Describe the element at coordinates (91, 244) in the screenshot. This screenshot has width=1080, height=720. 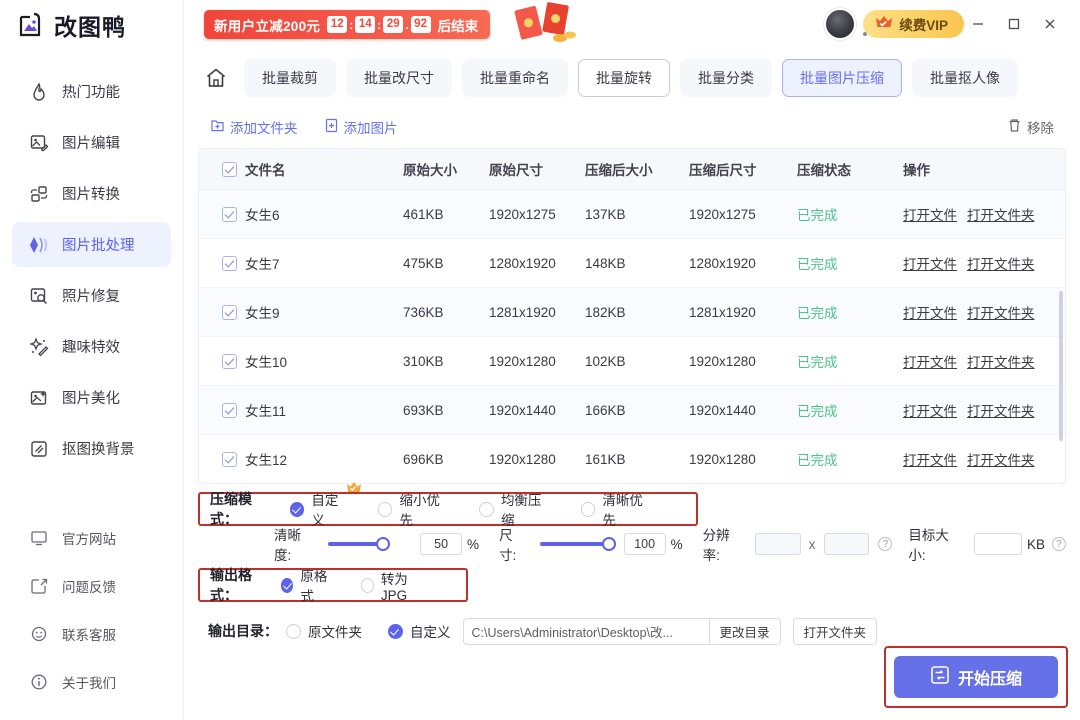
I see `sidebar-item-batch-process: 图片批处理` at that location.